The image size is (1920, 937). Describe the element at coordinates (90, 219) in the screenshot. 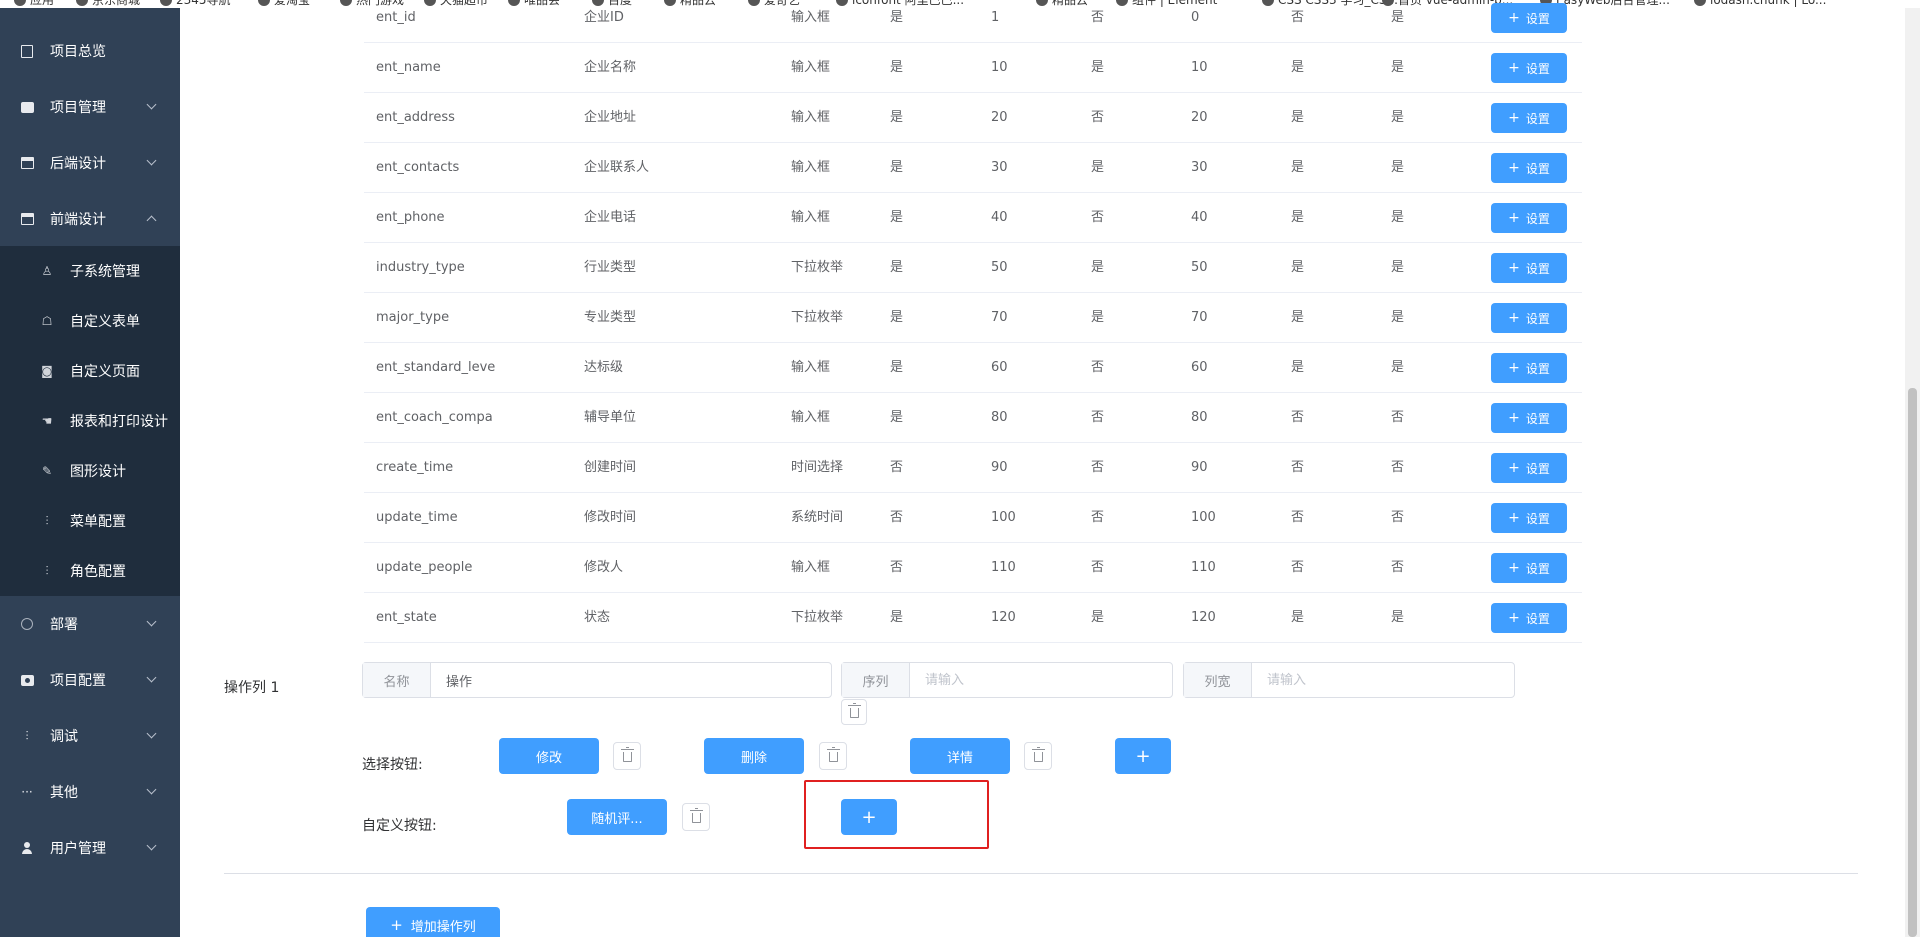

I see `sidebar-item-frontend-design: 前端设计` at that location.